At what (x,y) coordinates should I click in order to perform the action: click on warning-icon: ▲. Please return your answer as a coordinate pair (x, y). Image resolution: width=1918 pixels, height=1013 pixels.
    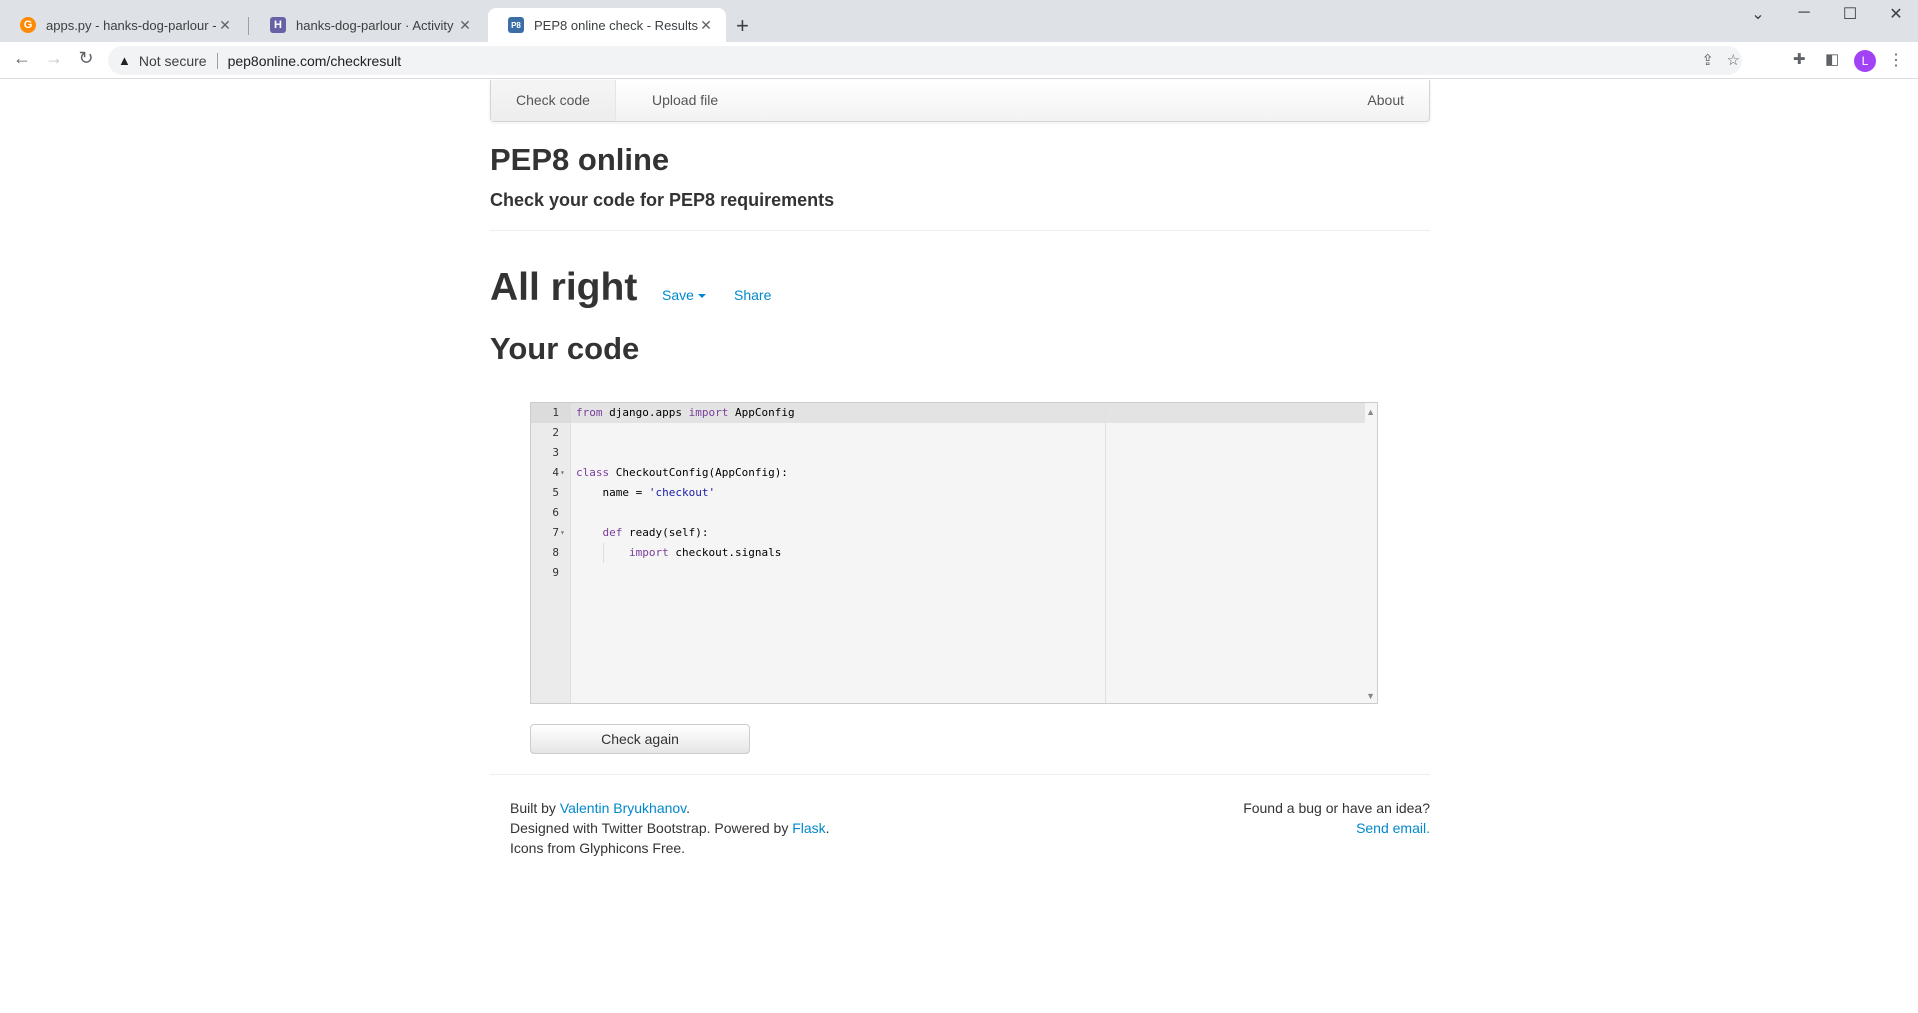
    Looking at the image, I should click on (124, 60).